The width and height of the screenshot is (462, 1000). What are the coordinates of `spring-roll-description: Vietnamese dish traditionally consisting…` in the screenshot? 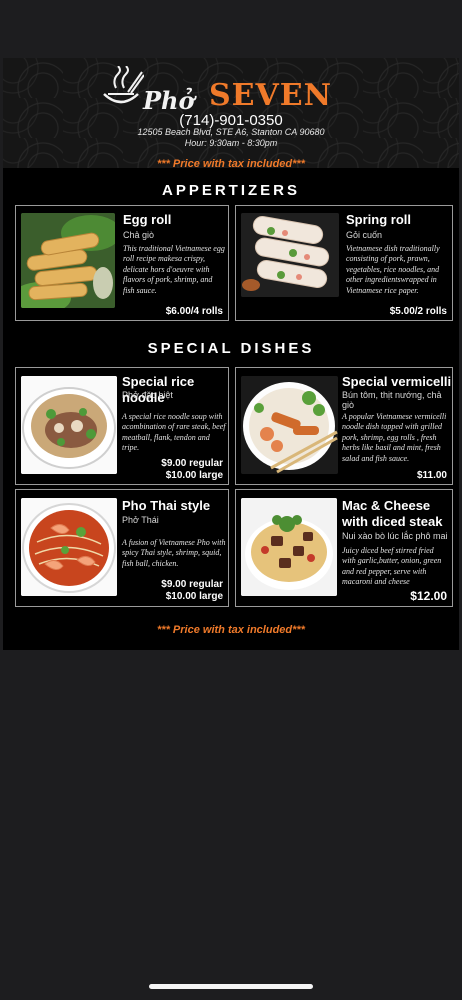 It's located at (393, 269).